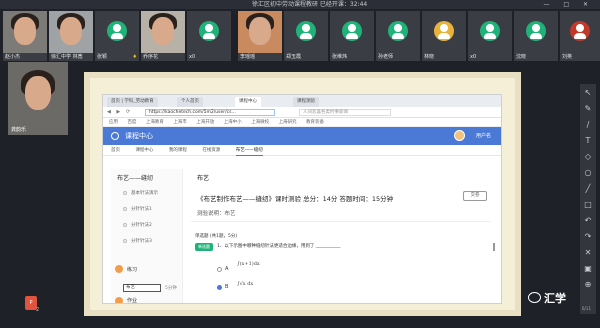  I want to click on text-icon: T, so click(588, 141).